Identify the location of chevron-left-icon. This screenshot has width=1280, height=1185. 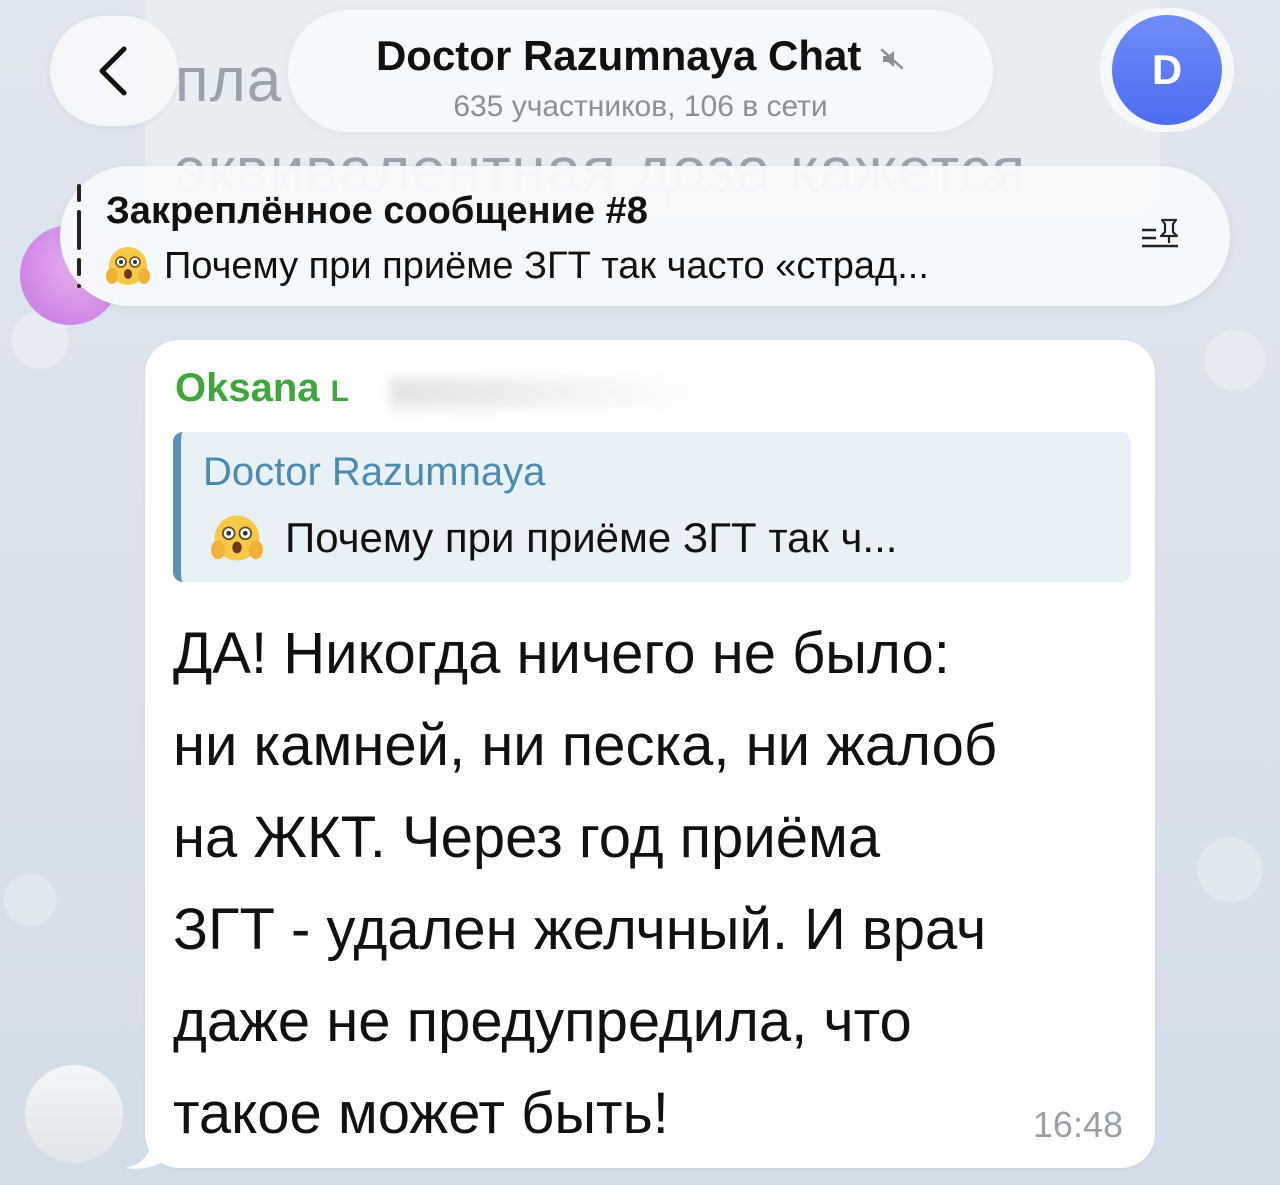
(113, 71).